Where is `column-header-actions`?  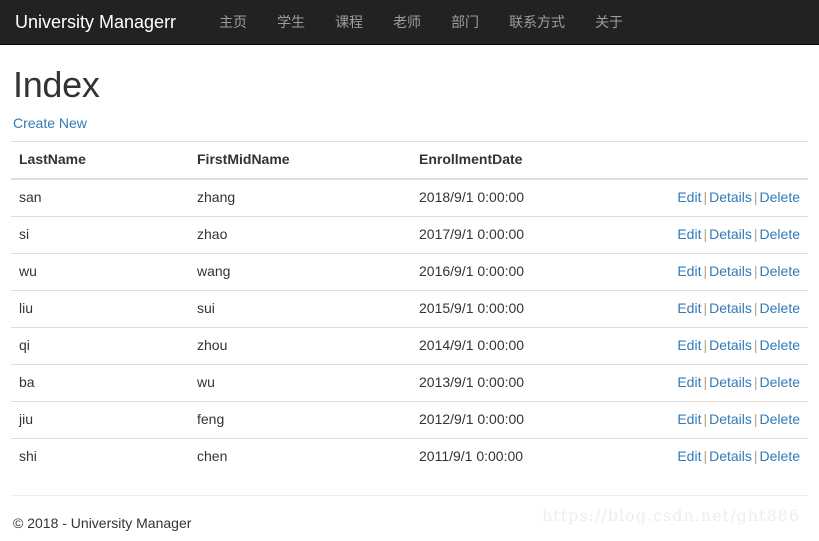
column-header-actions is located at coordinates (734, 160).